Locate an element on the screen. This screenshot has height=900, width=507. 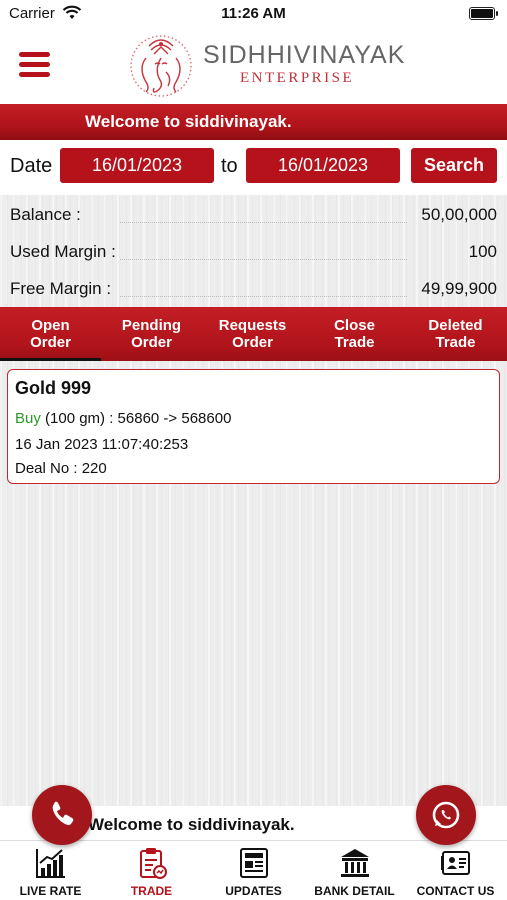
brand-subtitle: ENTERPRISE is located at coordinates (297, 78).